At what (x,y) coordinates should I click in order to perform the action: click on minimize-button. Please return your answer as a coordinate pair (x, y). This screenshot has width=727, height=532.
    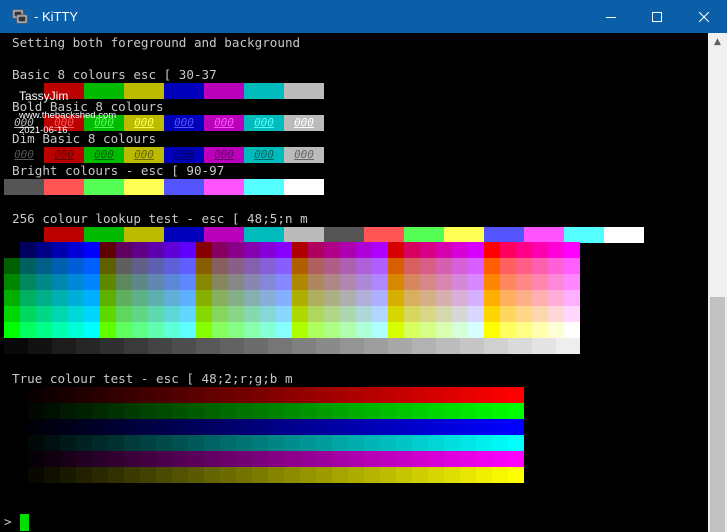
    Looking at the image, I should click on (611, 16).